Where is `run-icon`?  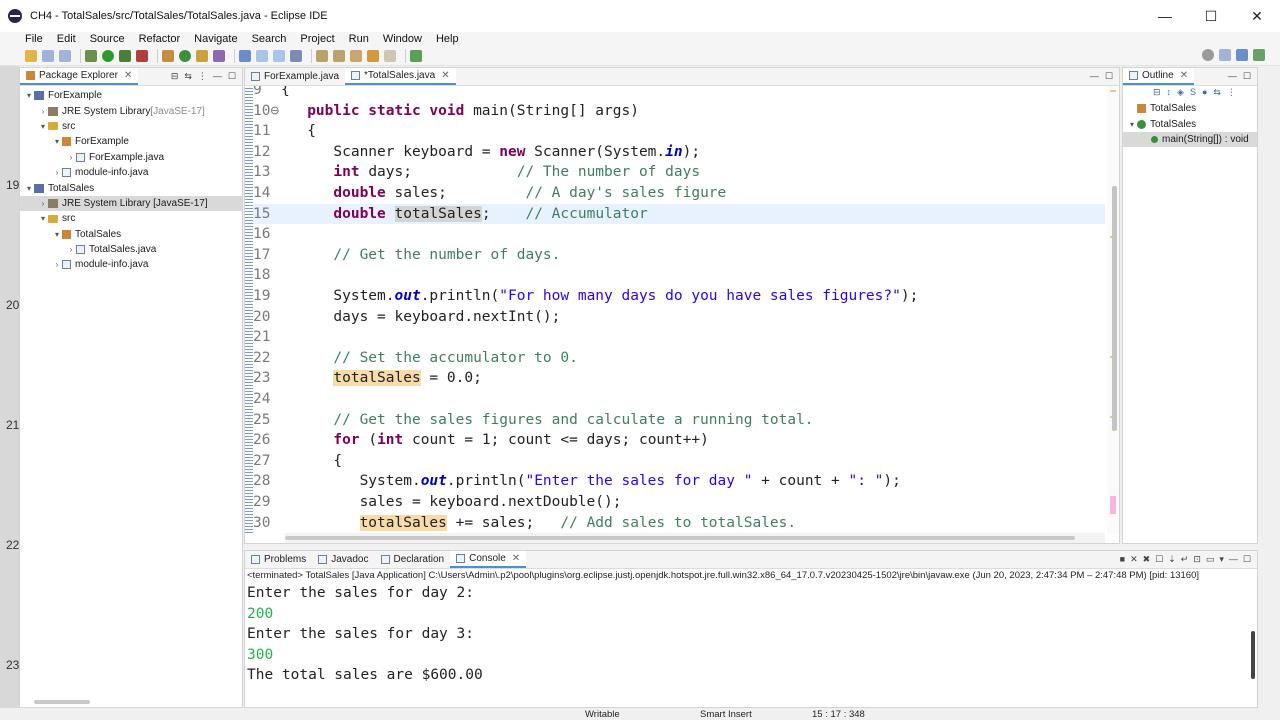 run-icon is located at coordinates (108, 55).